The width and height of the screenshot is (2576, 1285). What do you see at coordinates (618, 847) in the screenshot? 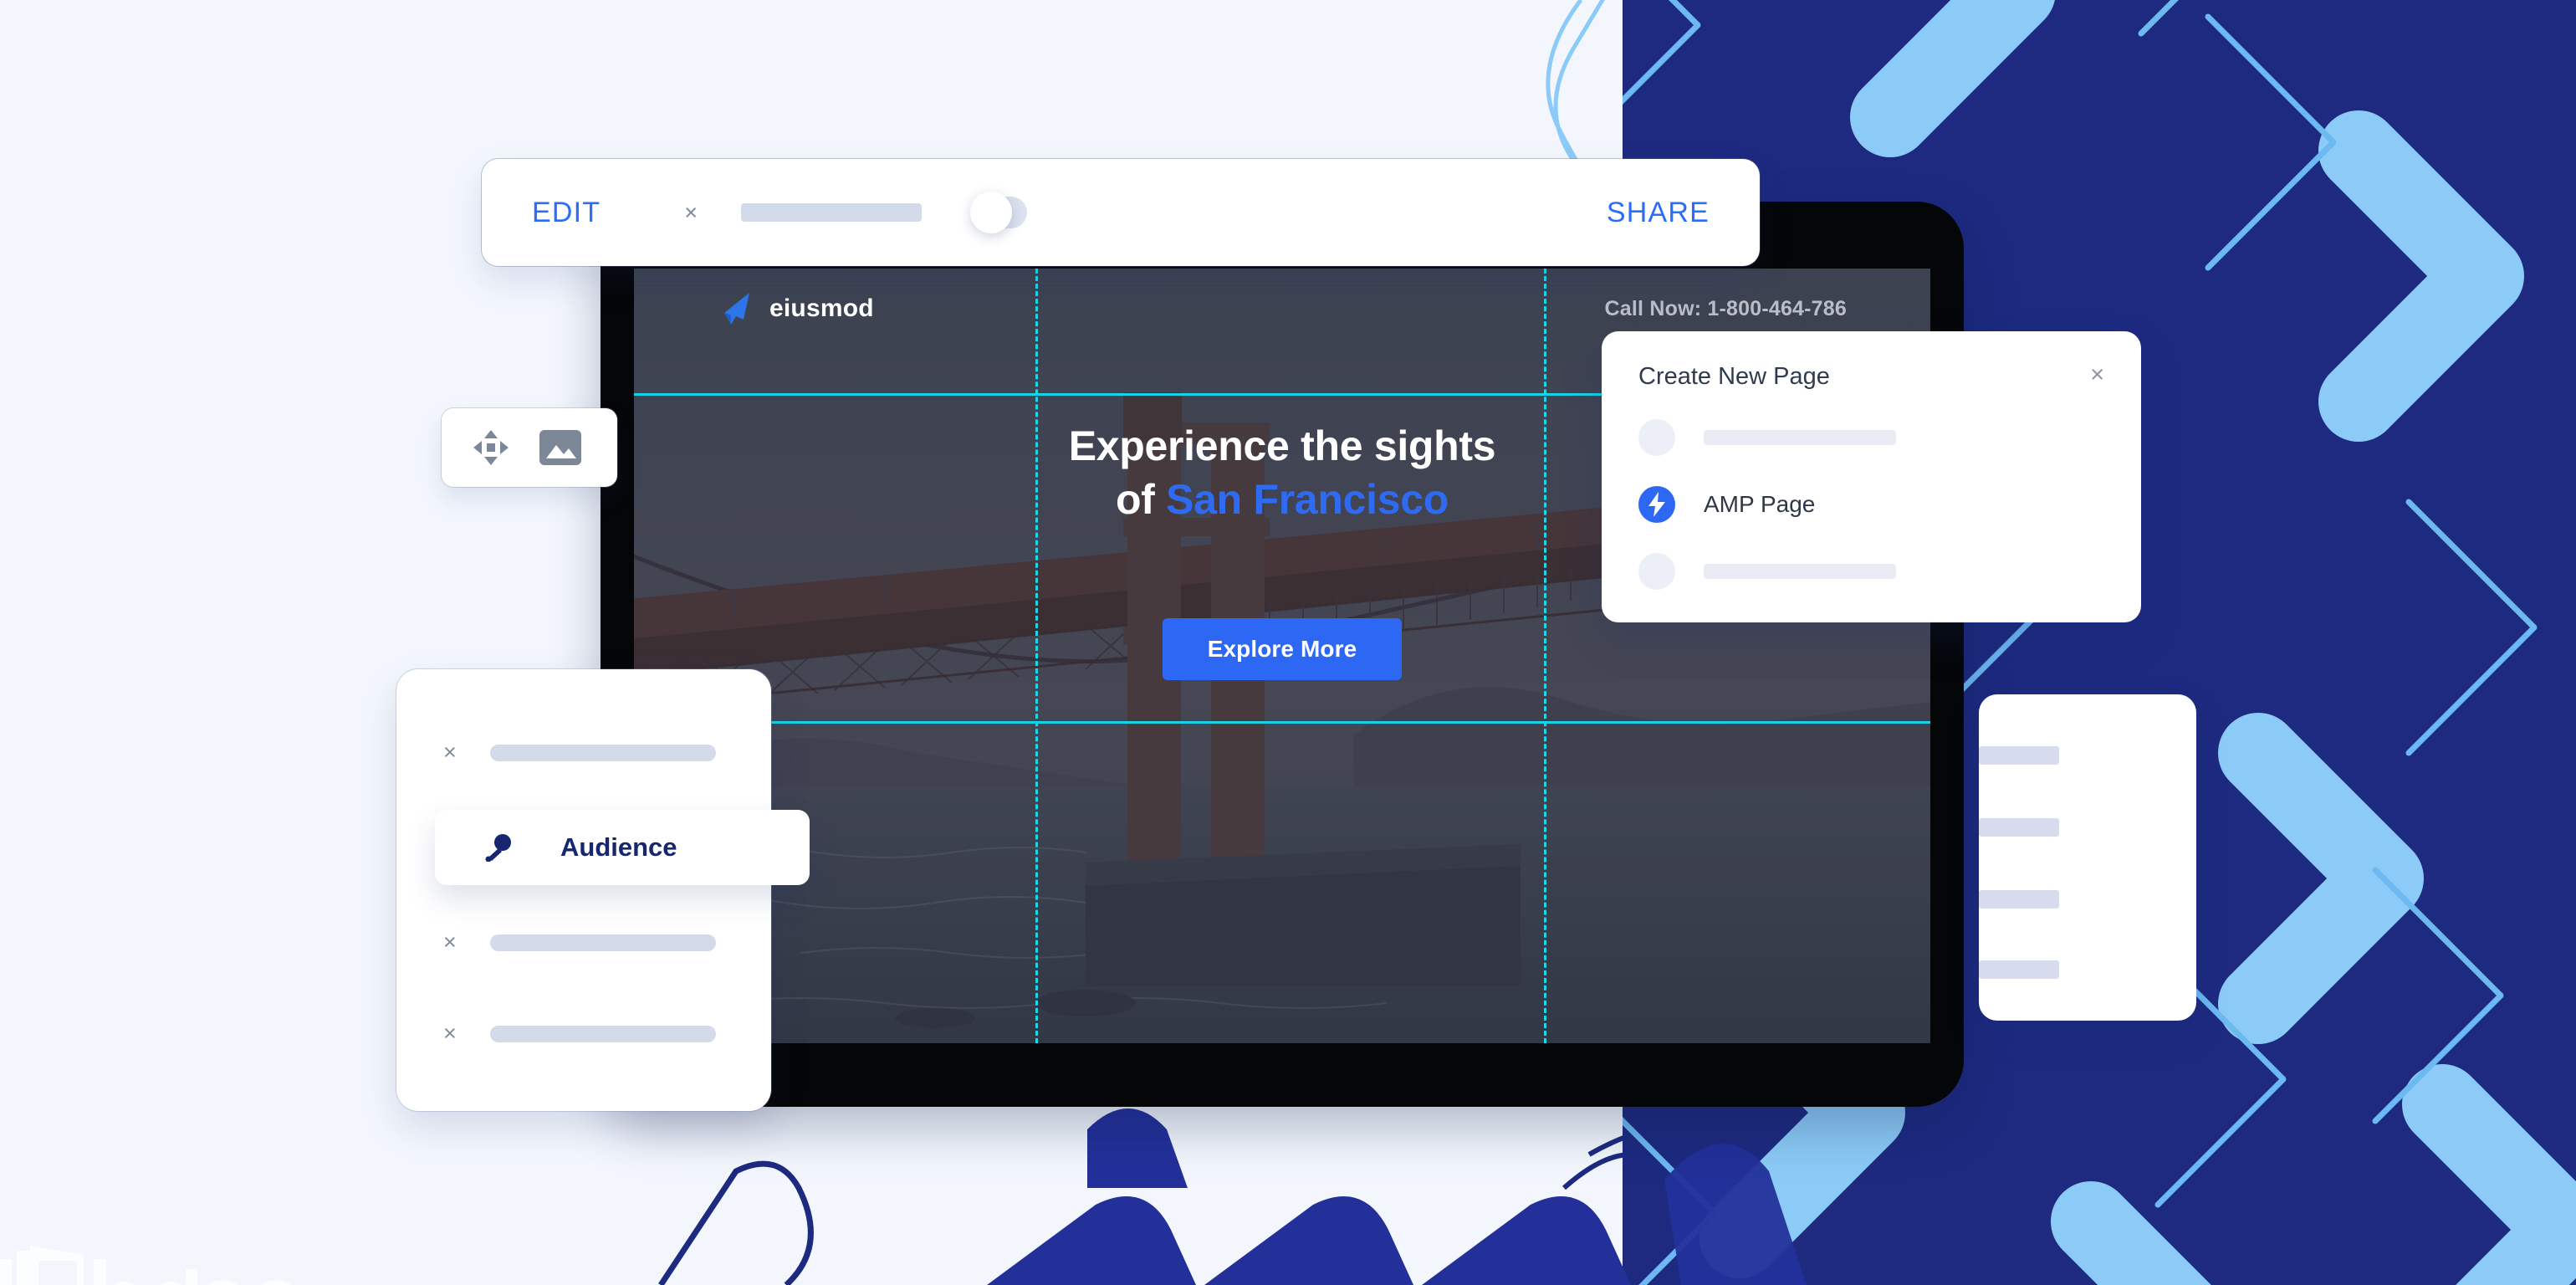
I see `audience-label: Audience` at bounding box center [618, 847].